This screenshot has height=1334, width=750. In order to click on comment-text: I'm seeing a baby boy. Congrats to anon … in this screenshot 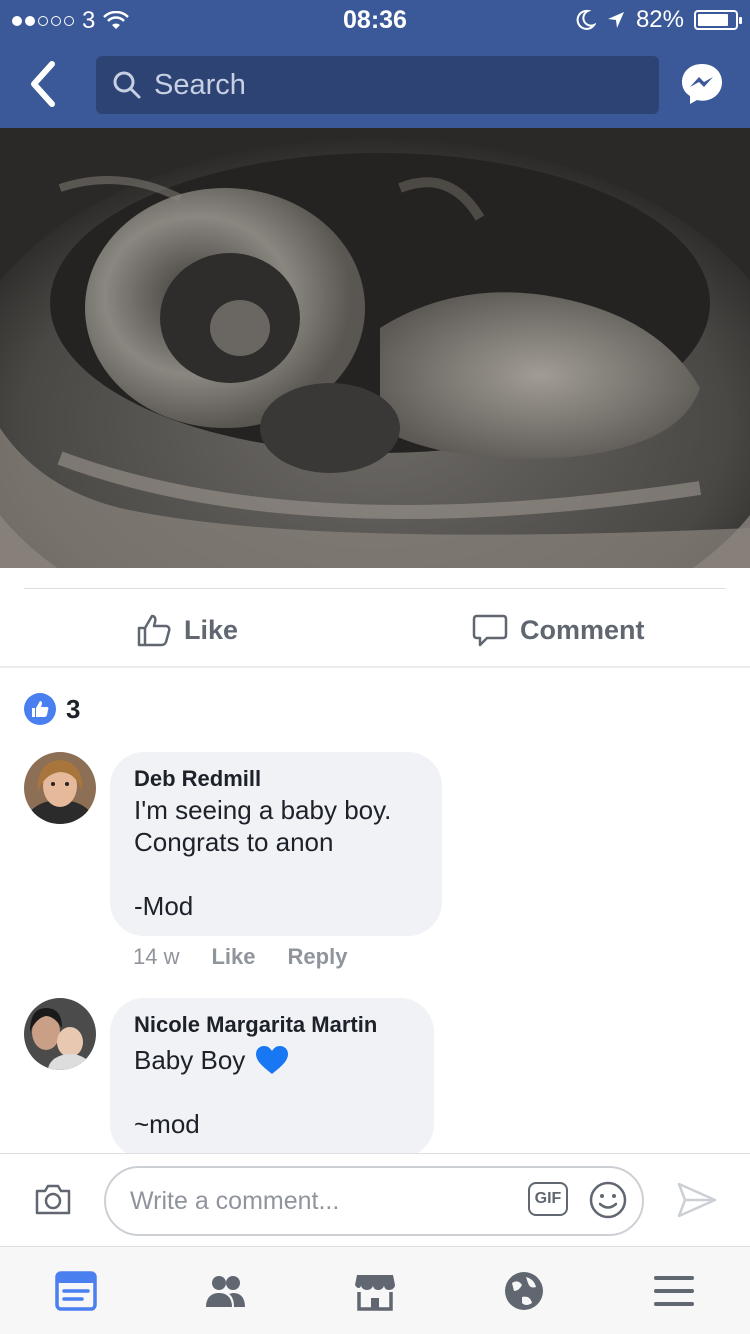, I will do `click(263, 858)`.